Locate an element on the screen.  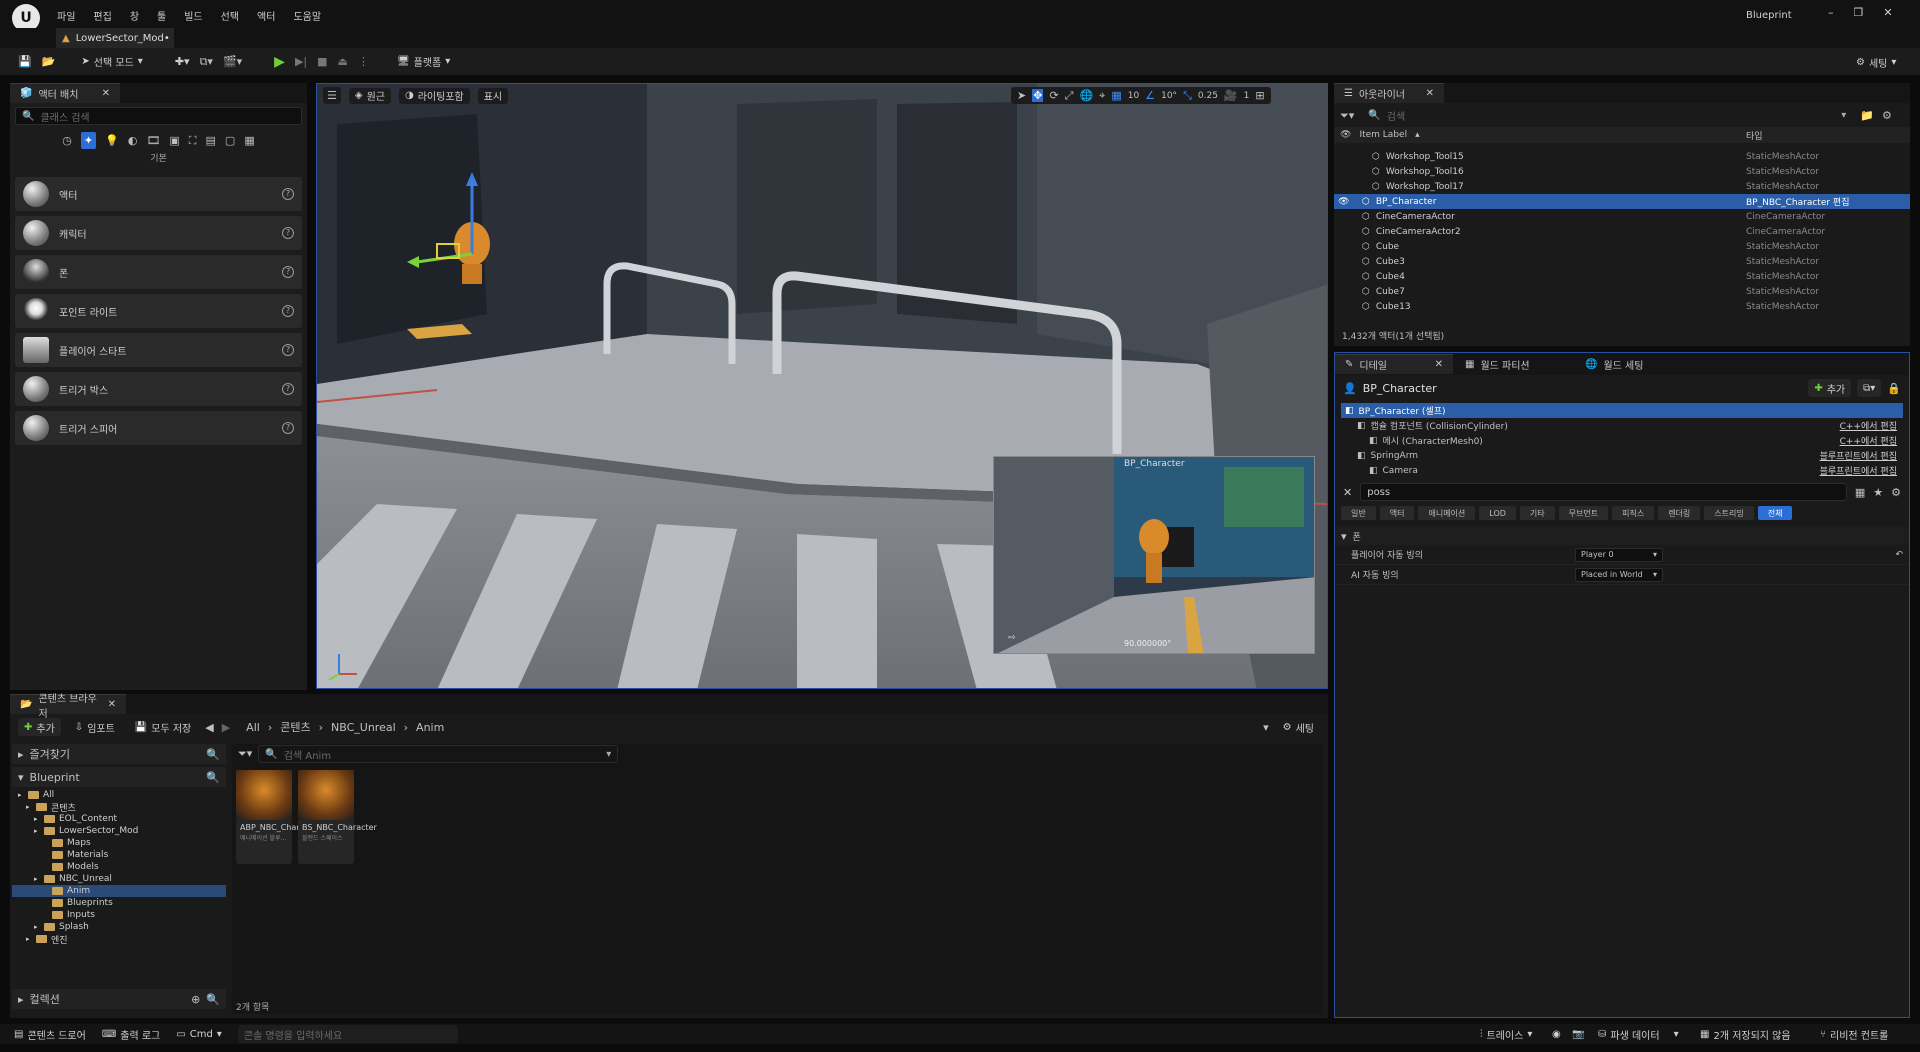
place-item-trigger-box: 트리거 박스? is located at coordinates (158, 389).